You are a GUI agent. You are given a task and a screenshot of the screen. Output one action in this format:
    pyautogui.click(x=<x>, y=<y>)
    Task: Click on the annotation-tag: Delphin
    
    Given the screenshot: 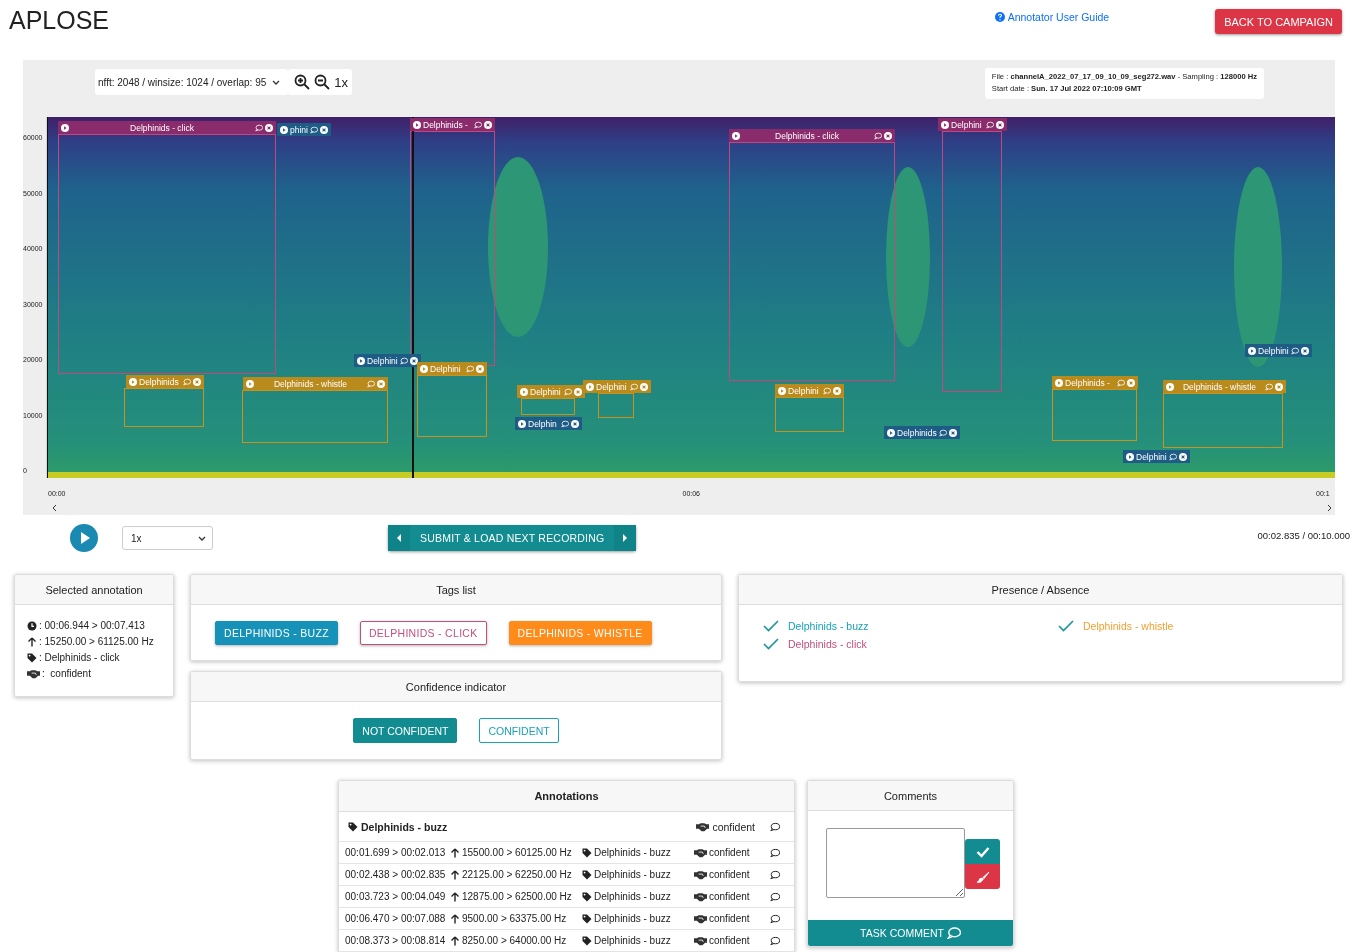 What is the action you would take?
    pyautogui.click(x=548, y=423)
    